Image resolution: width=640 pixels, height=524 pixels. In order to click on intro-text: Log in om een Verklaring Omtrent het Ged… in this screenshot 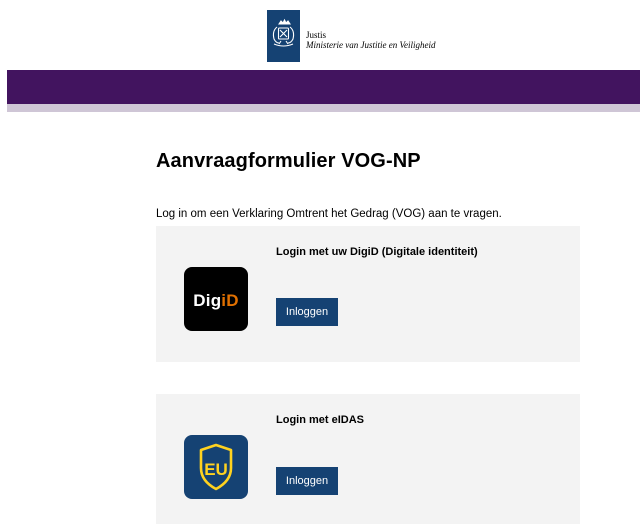, I will do `click(329, 214)`.